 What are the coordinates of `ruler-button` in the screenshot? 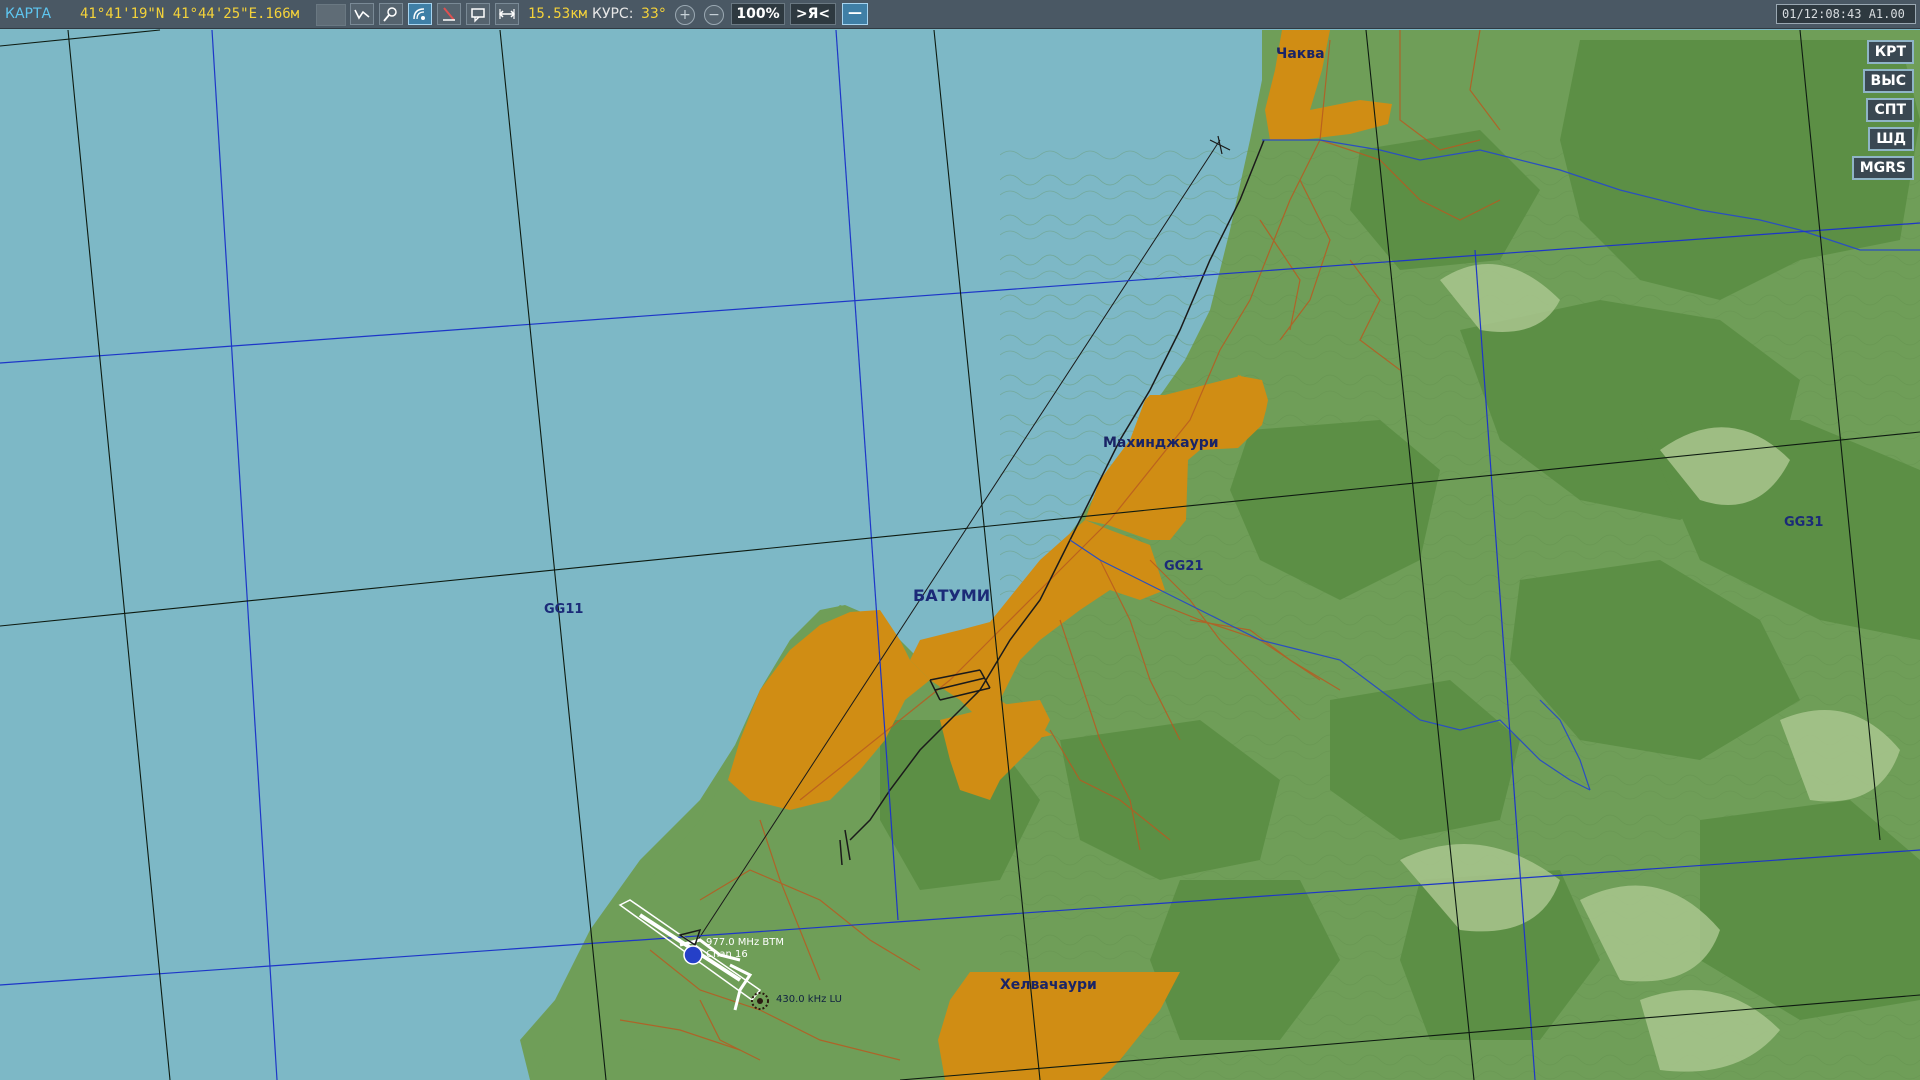 It's located at (449, 14).